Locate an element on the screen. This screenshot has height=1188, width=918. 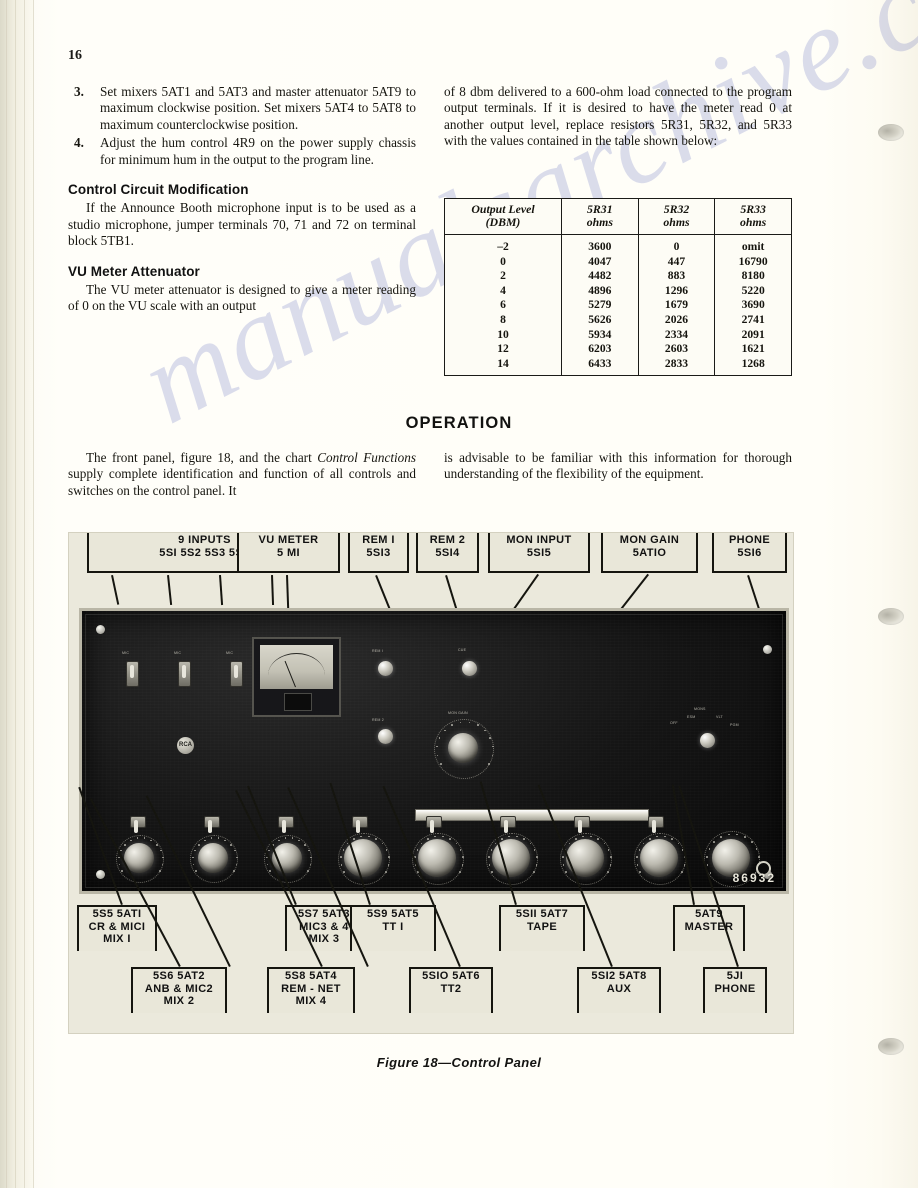
callout-line2: 5ATIO is located at coordinates (649, 552).